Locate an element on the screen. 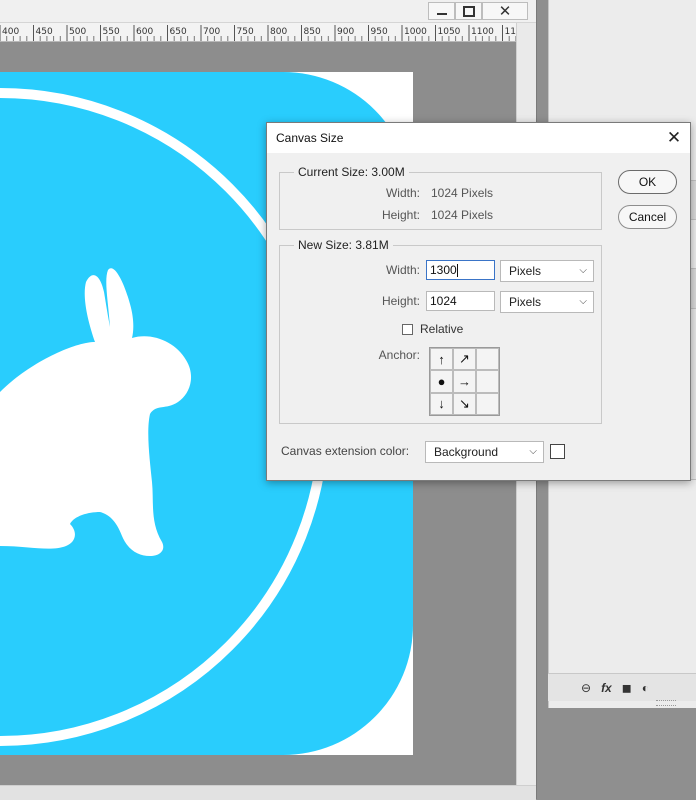 This screenshot has width=696, height=800. close-window-button: ✕ is located at coordinates (505, 11).